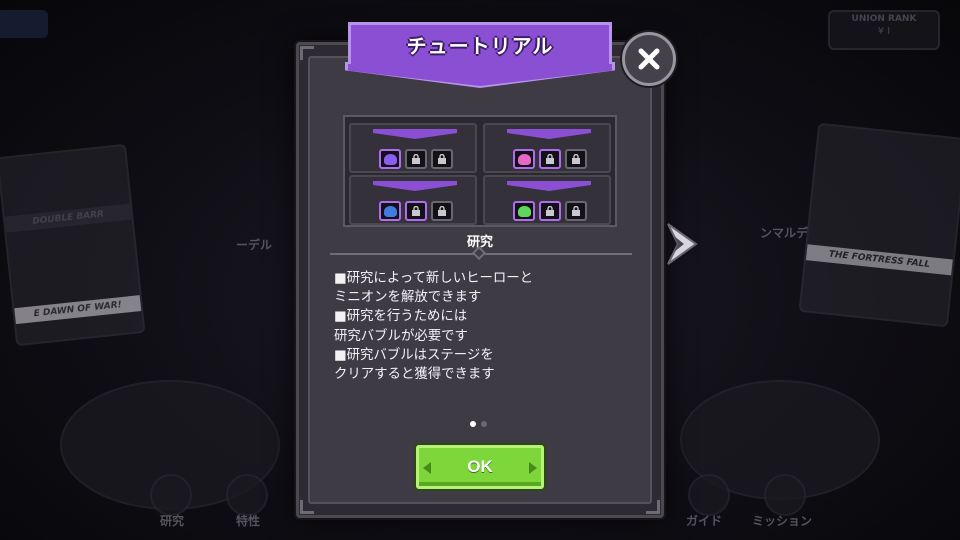 The width and height of the screenshot is (960, 540). Describe the element at coordinates (473, 424) in the screenshot. I see `page-dot-active` at that location.